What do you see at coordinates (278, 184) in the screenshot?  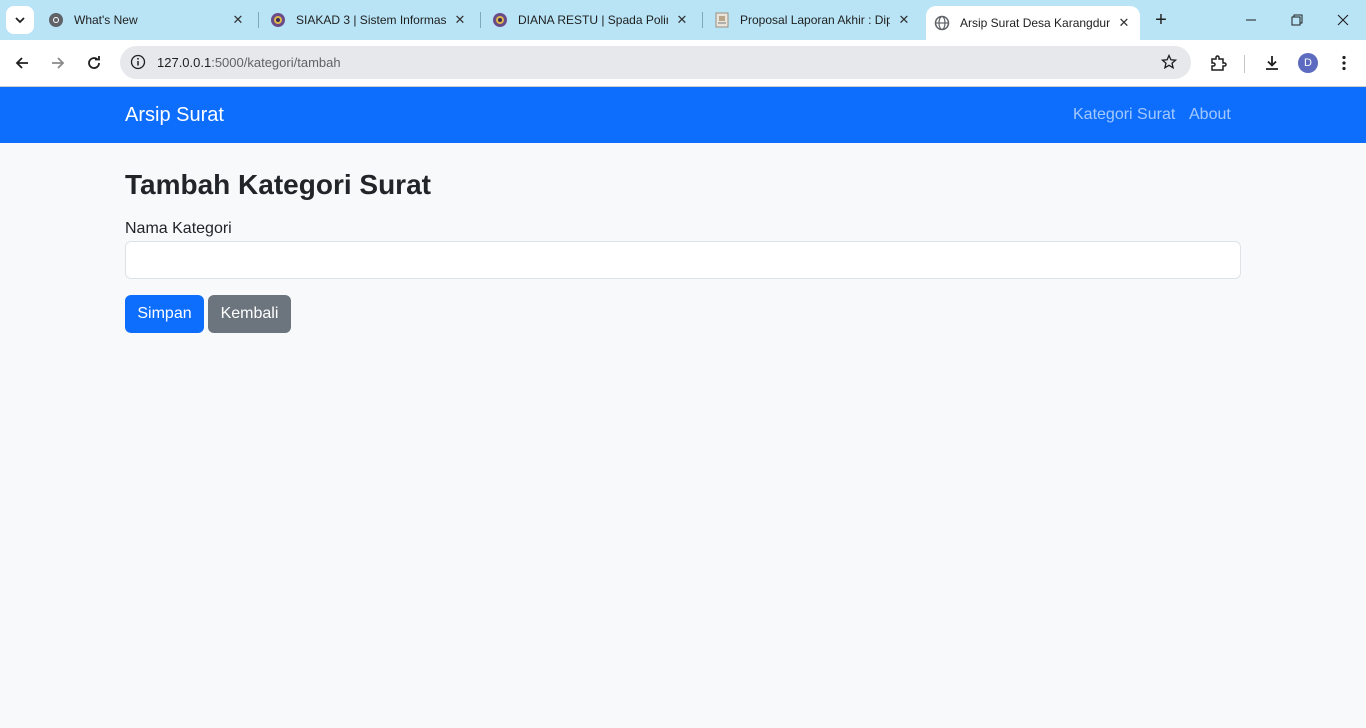 I see `page-title: Tambah Kategori Surat` at bounding box center [278, 184].